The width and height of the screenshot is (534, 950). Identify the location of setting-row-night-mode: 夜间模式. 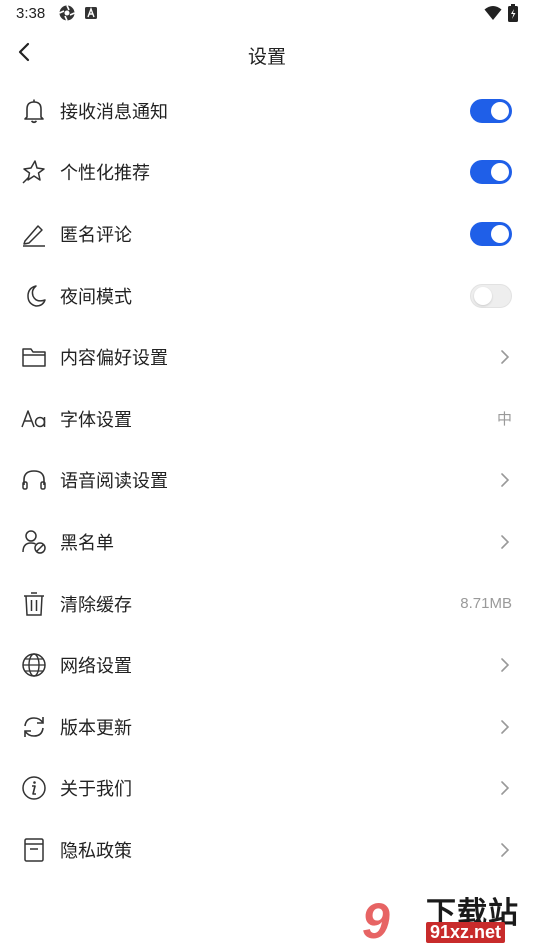
(267, 296).